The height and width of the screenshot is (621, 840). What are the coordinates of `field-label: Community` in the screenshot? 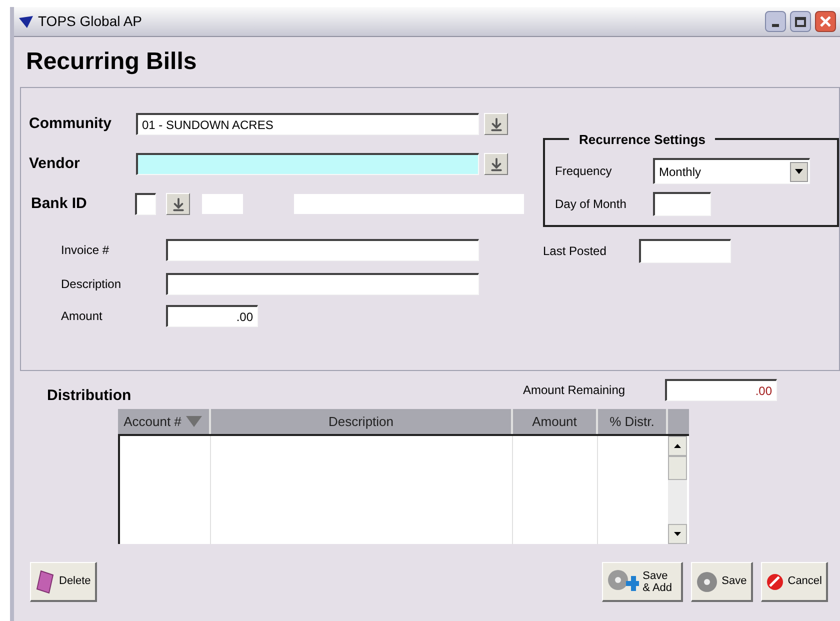 It's located at (70, 124).